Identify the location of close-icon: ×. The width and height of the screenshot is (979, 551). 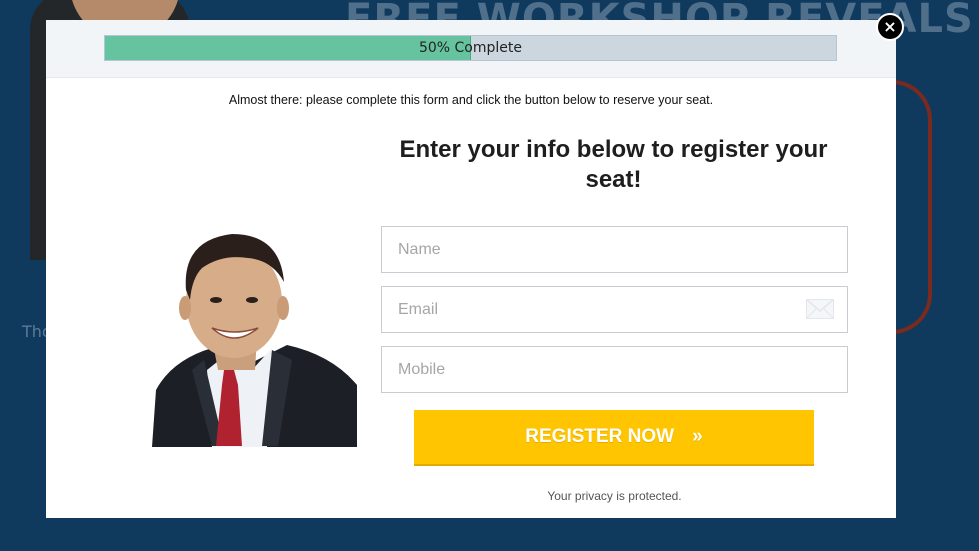
(890, 27).